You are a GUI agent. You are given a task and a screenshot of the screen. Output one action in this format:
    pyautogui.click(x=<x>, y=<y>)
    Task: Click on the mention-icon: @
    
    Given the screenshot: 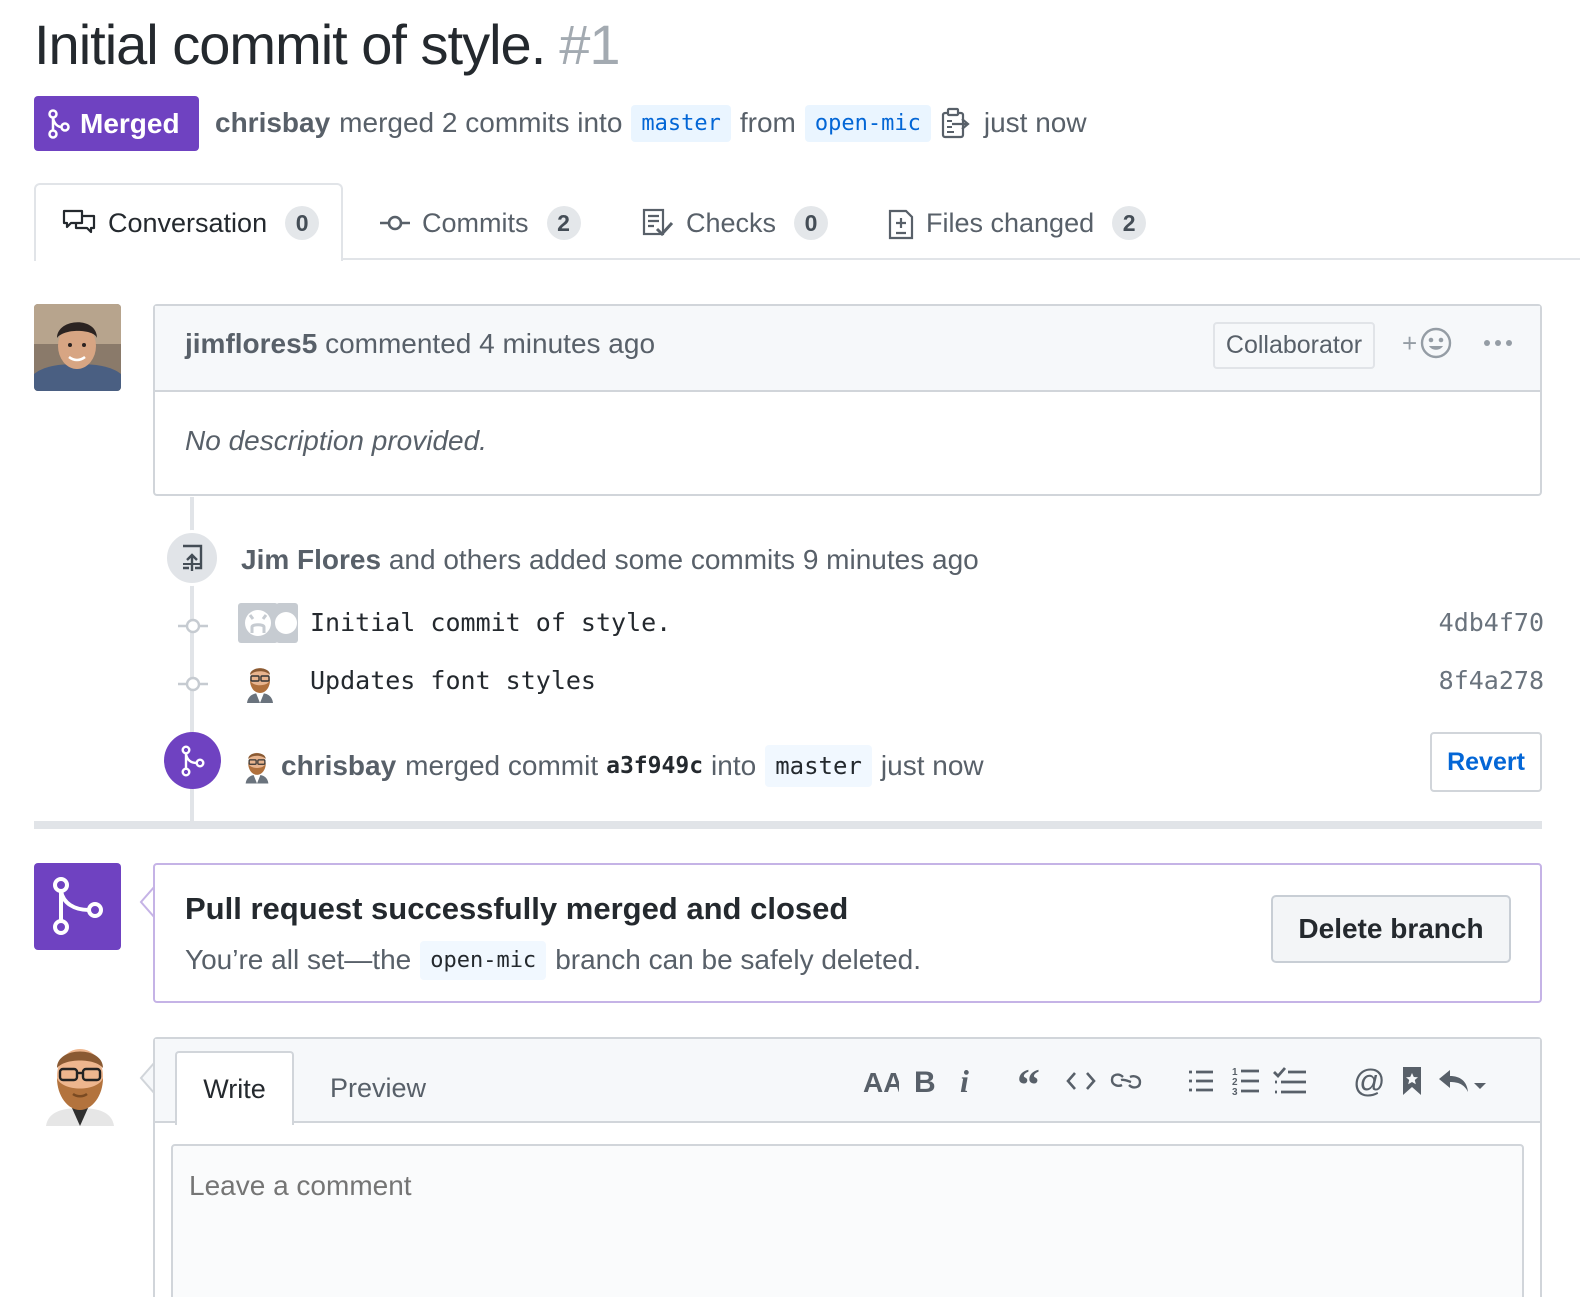 What is the action you would take?
    pyautogui.click(x=1369, y=1081)
    